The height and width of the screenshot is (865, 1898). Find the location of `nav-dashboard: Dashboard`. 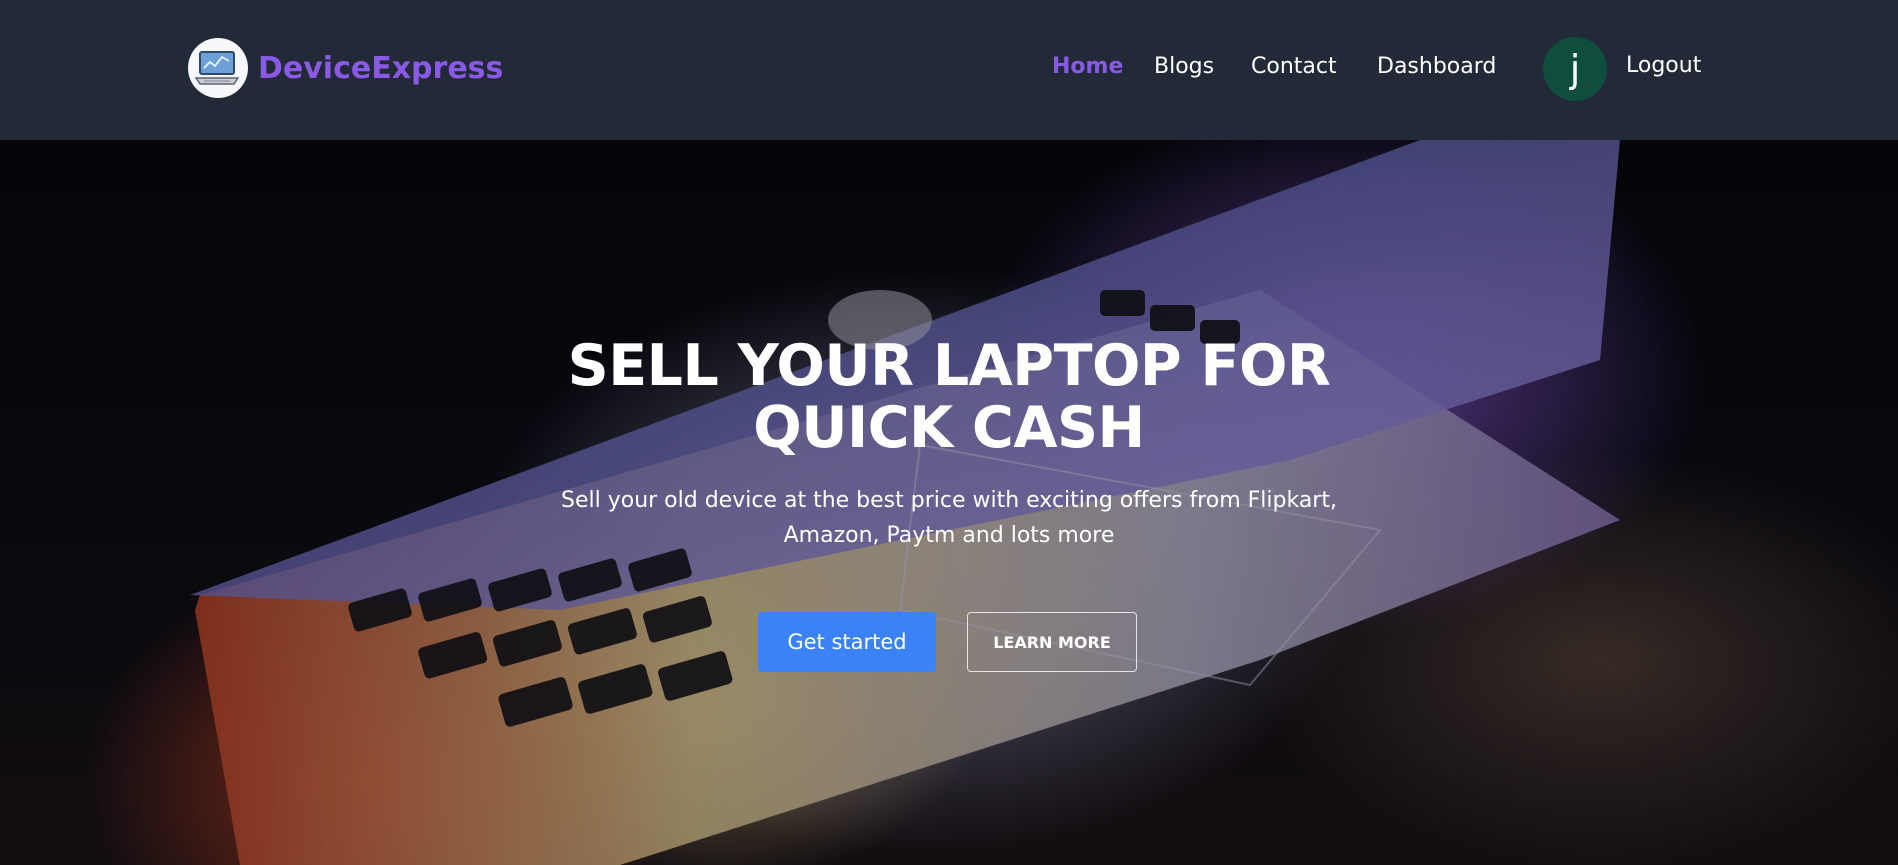

nav-dashboard: Dashboard is located at coordinates (1436, 66).